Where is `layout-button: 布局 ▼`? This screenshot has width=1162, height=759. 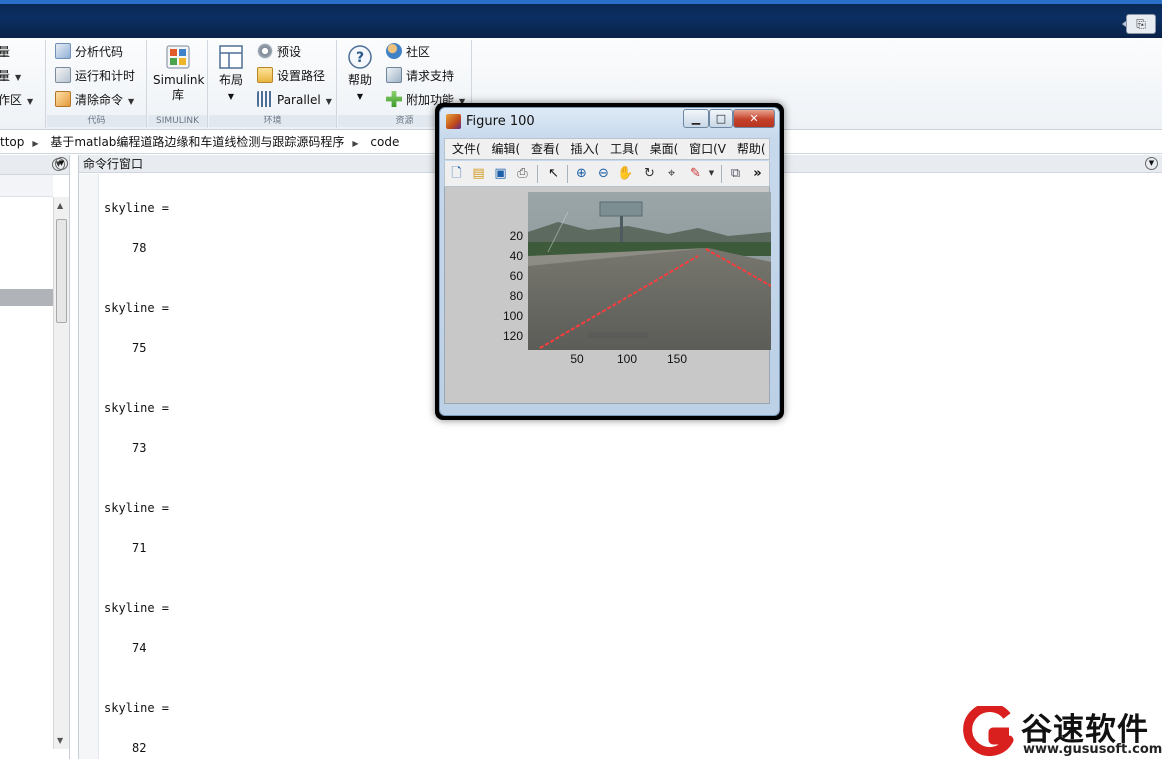
layout-button: 布局 ▼ is located at coordinates (231, 74).